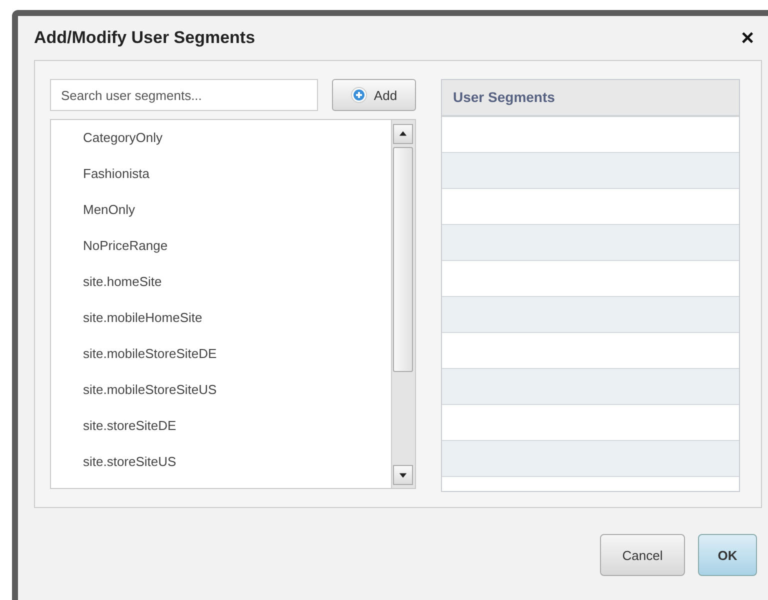 The height and width of the screenshot is (600, 768). Describe the element at coordinates (221, 354) in the screenshot. I see `segment-item: site.mobileStoreSiteDE` at that location.